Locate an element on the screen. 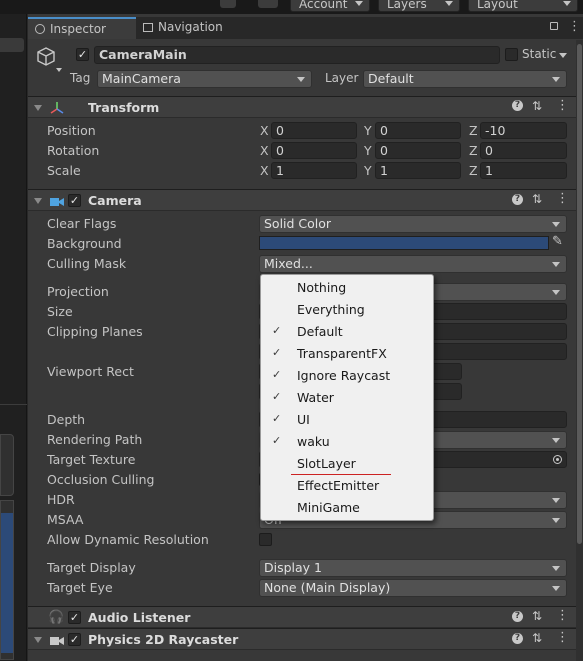 The width and height of the screenshot is (583, 661). target-display-value: Display 1 is located at coordinates (293, 567).